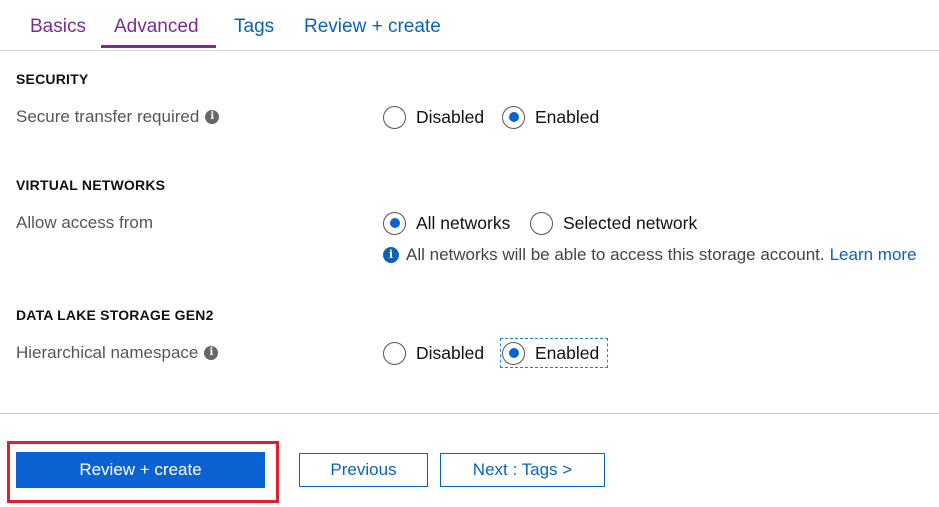 Image resolution: width=939 pixels, height=507 pixels. I want to click on data-lake-heading: DATA LAKE STORAGE GEN2, so click(115, 315).